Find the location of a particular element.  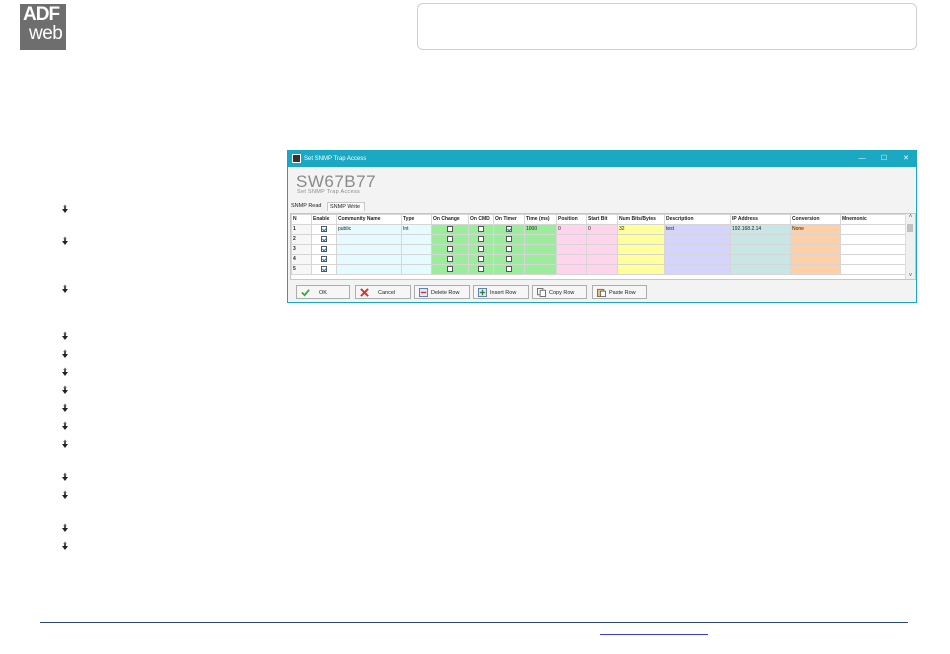

cell-community: public is located at coordinates (369, 229).